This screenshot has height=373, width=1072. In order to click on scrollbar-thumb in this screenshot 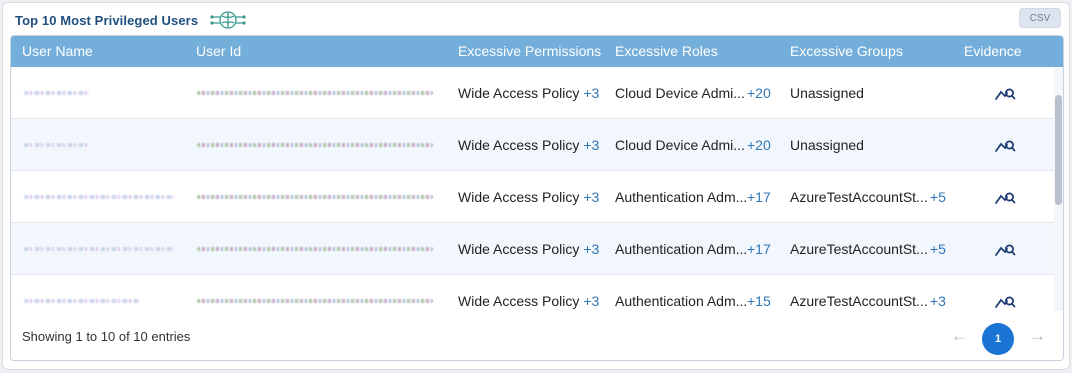, I will do `click(1058, 150)`.